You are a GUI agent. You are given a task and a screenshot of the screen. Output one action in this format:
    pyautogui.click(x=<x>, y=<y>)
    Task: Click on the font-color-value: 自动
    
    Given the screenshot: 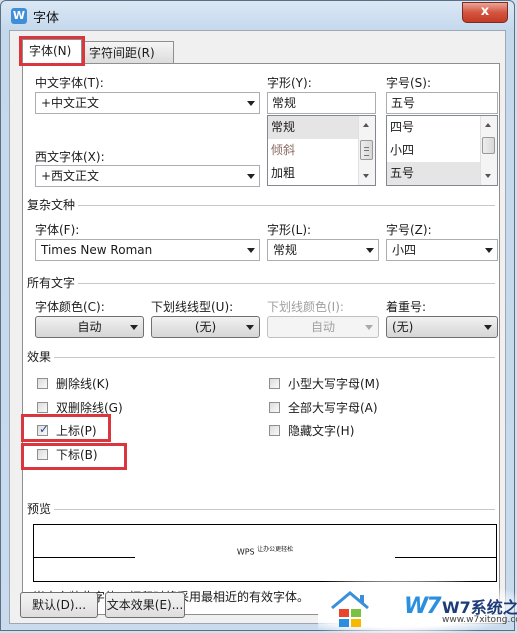 What is the action you would take?
    pyautogui.click(x=89, y=327)
    